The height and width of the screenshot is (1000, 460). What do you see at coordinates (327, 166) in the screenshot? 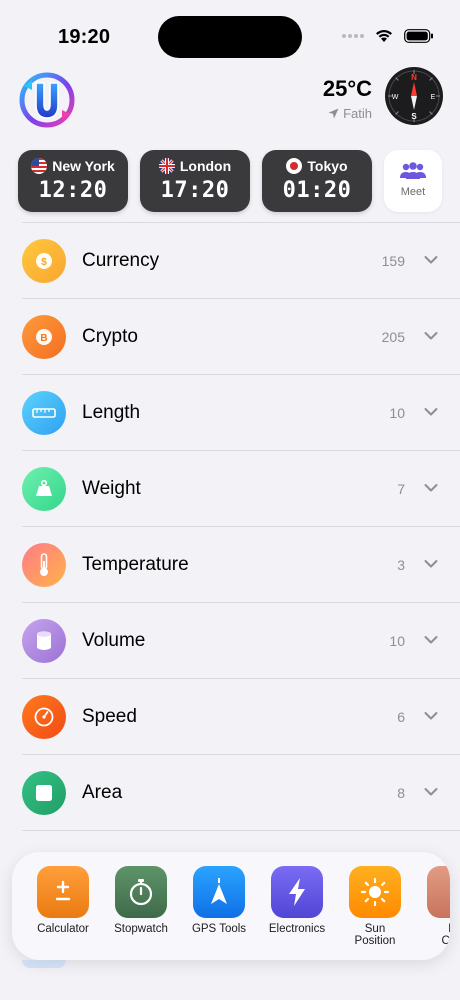
I see `clock-city: Tokyo` at bounding box center [327, 166].